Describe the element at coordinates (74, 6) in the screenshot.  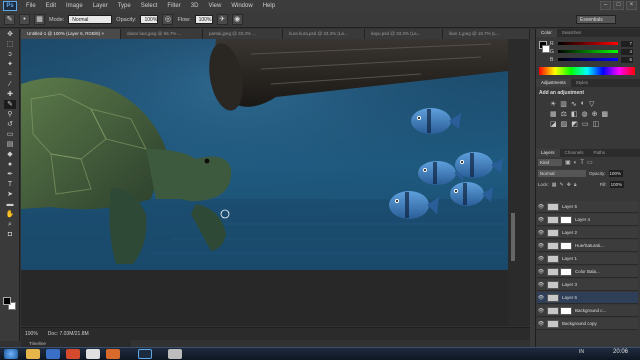
I see `menu-image: Image` at that location.